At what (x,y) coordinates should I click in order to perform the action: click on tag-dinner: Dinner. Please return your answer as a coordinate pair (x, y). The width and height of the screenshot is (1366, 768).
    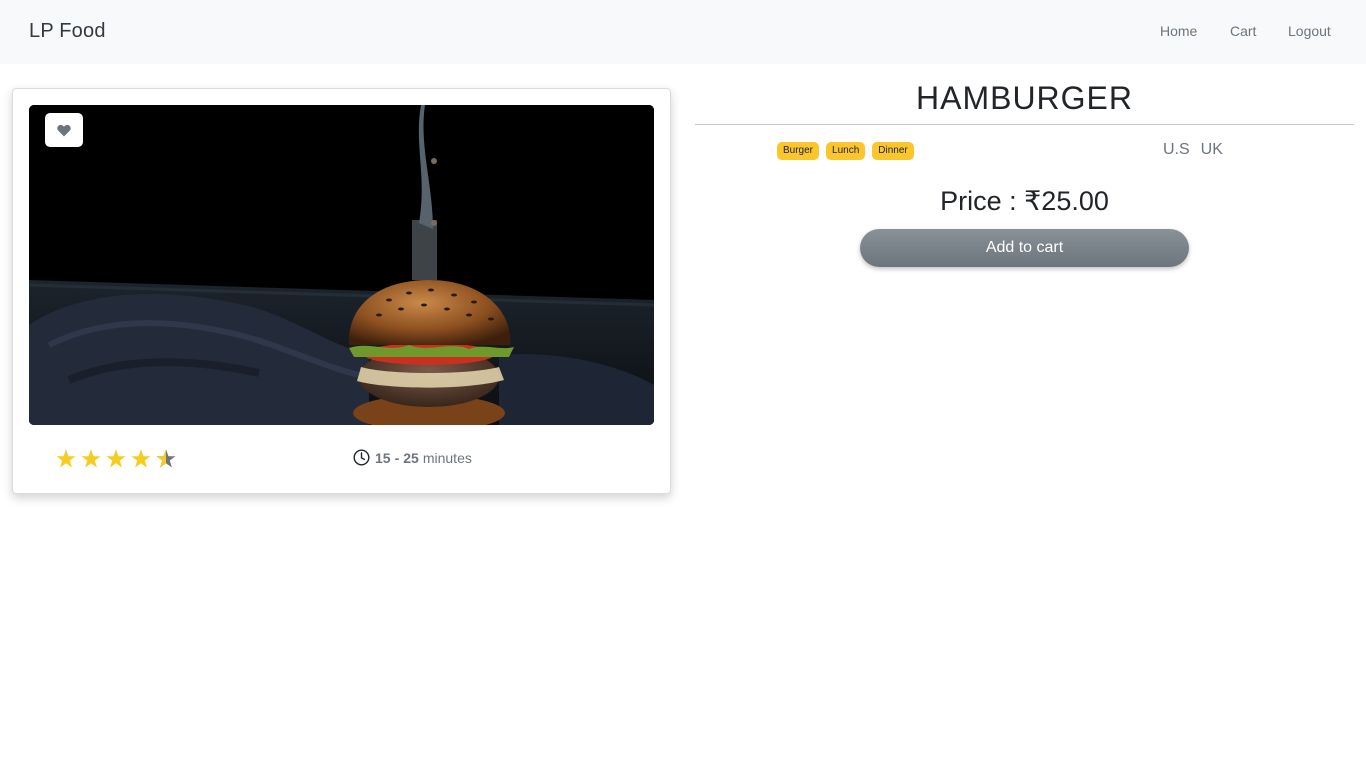
    Looking at the image, I should click on (893, 151).